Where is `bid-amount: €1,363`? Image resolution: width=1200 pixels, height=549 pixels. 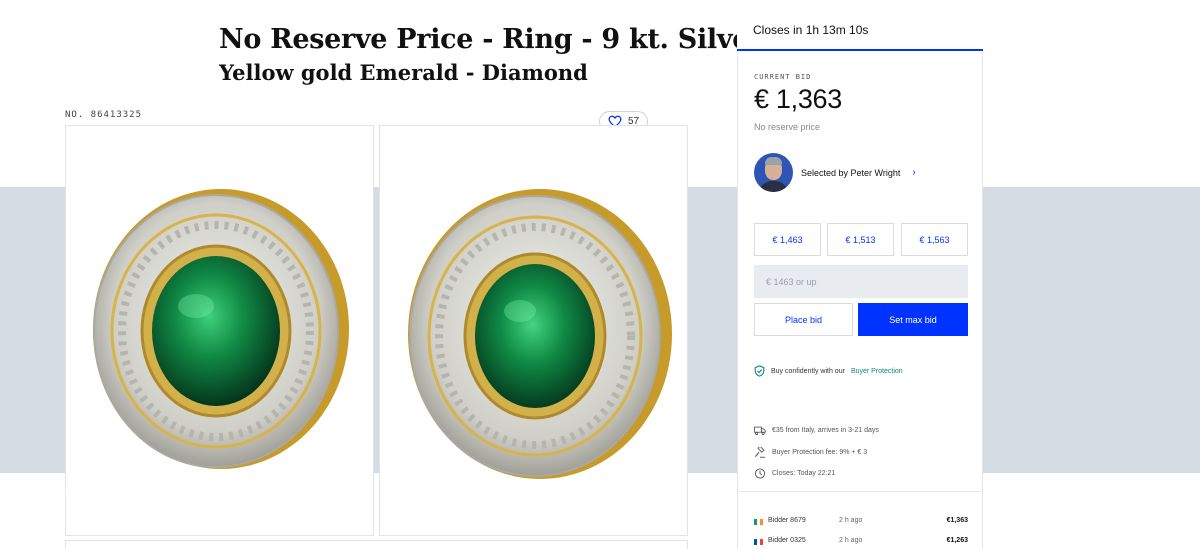 bid-amount: €1,363 is located at coordinates (957, 520).